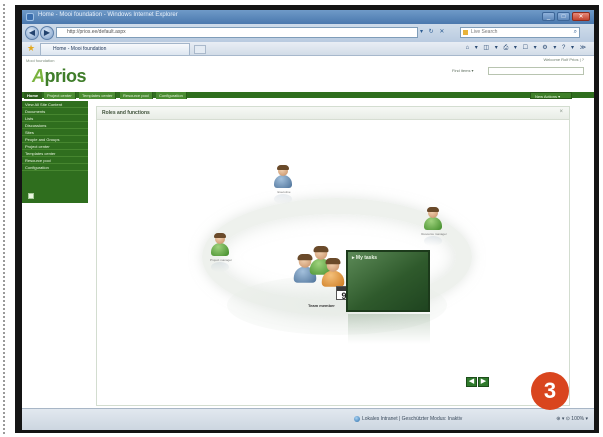 The image size is (603, 437). What do you see at coordinates (237, 32) in the screenshot?
I see `url-input: http://prios.ee/default.aspx` at bounding box center [237, 32].